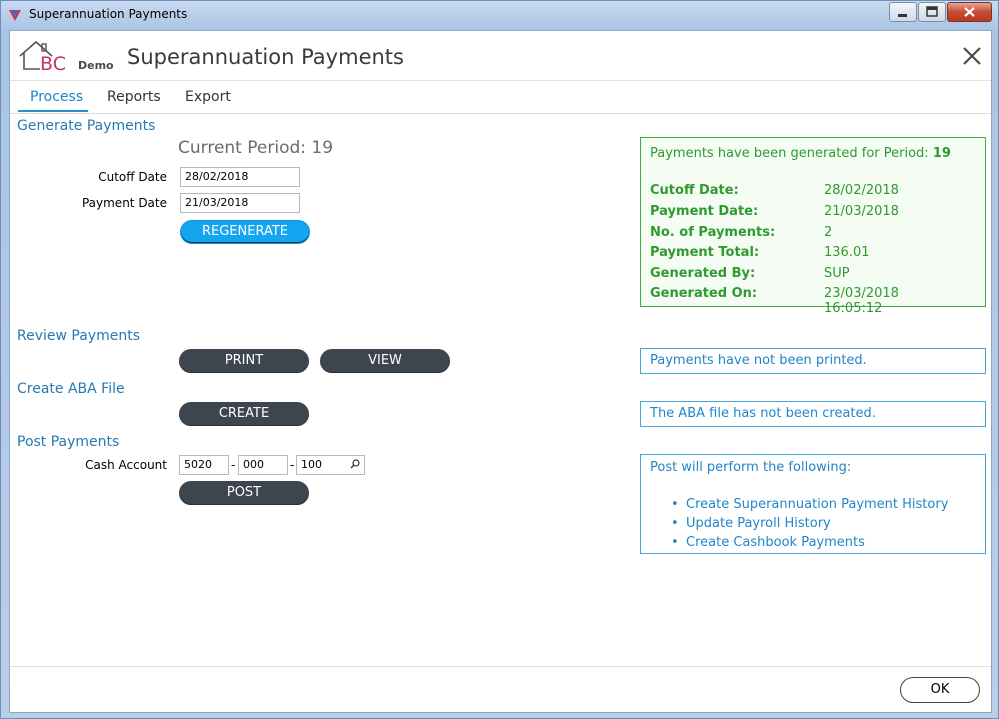  Describe the element at coordinates (774, 301) in the screenshot. I see `summary-row: Generated On: 23/03/2018 16:05:12` at that location.